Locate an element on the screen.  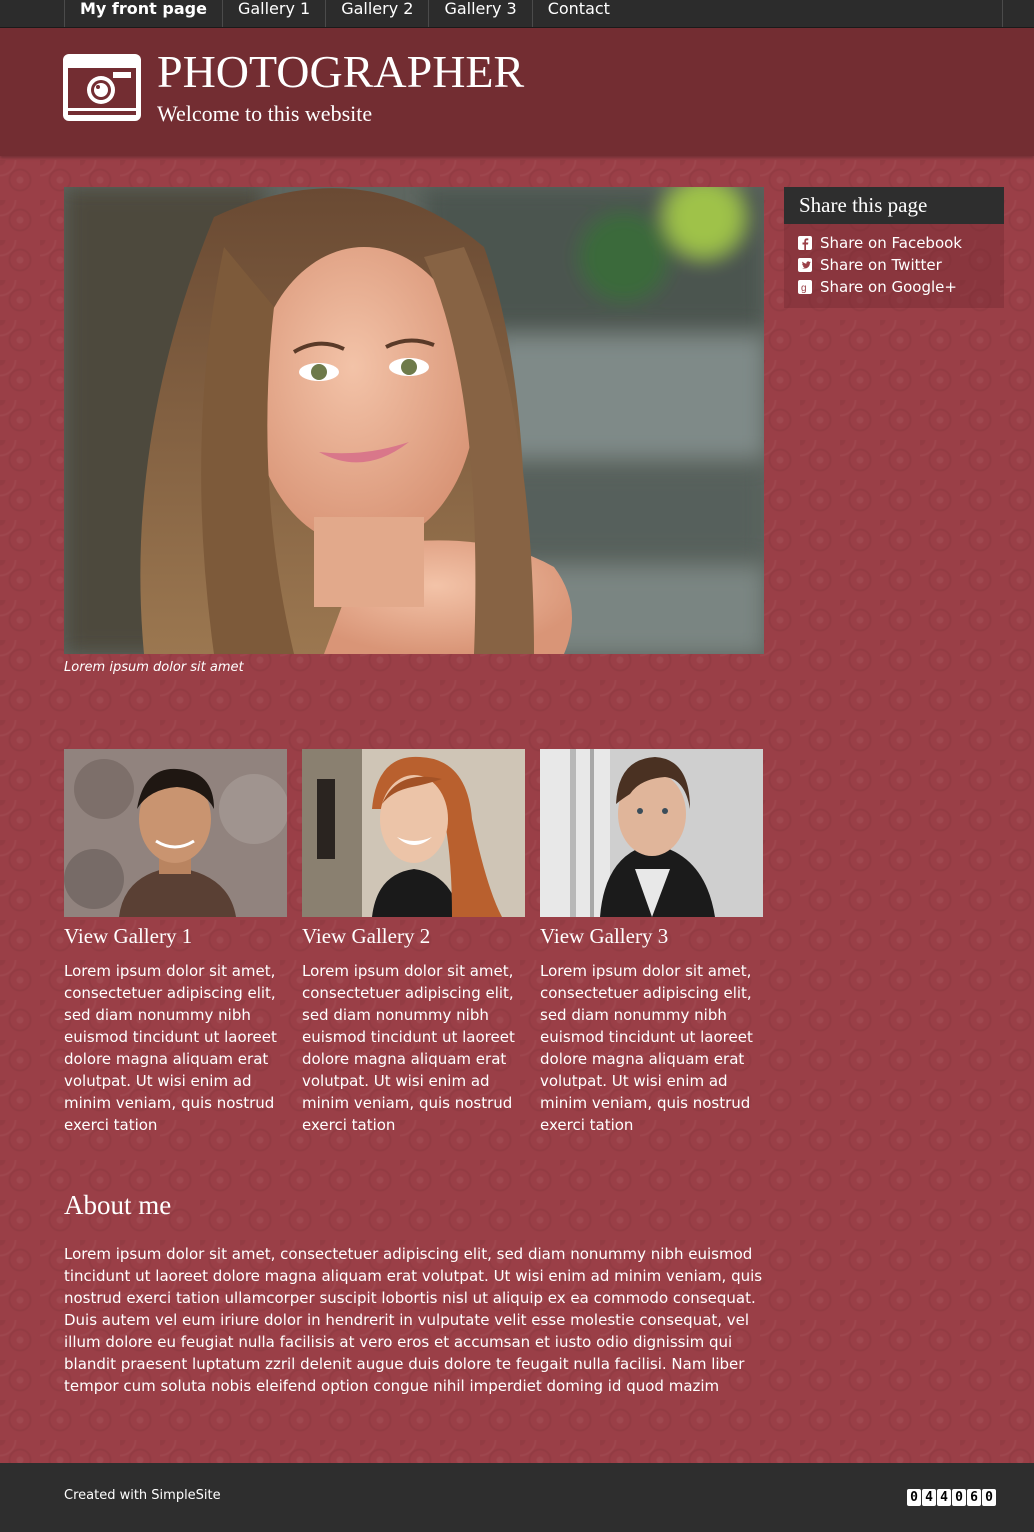
hero-caption: Lorem ipsum dolor sit amet is located at coordinates (154, 667).